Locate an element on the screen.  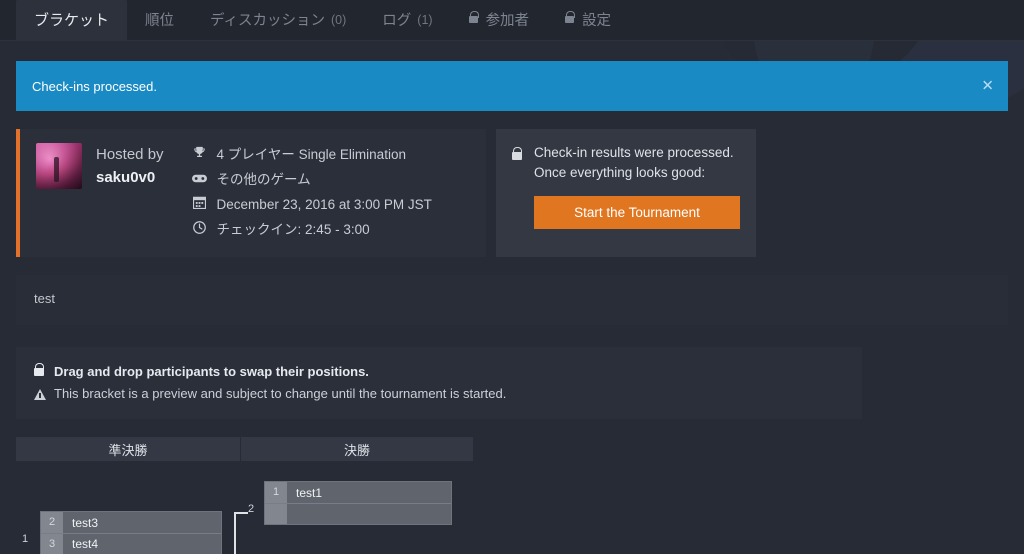
match-2: 1 test1 is located at coordinates (358, 503).